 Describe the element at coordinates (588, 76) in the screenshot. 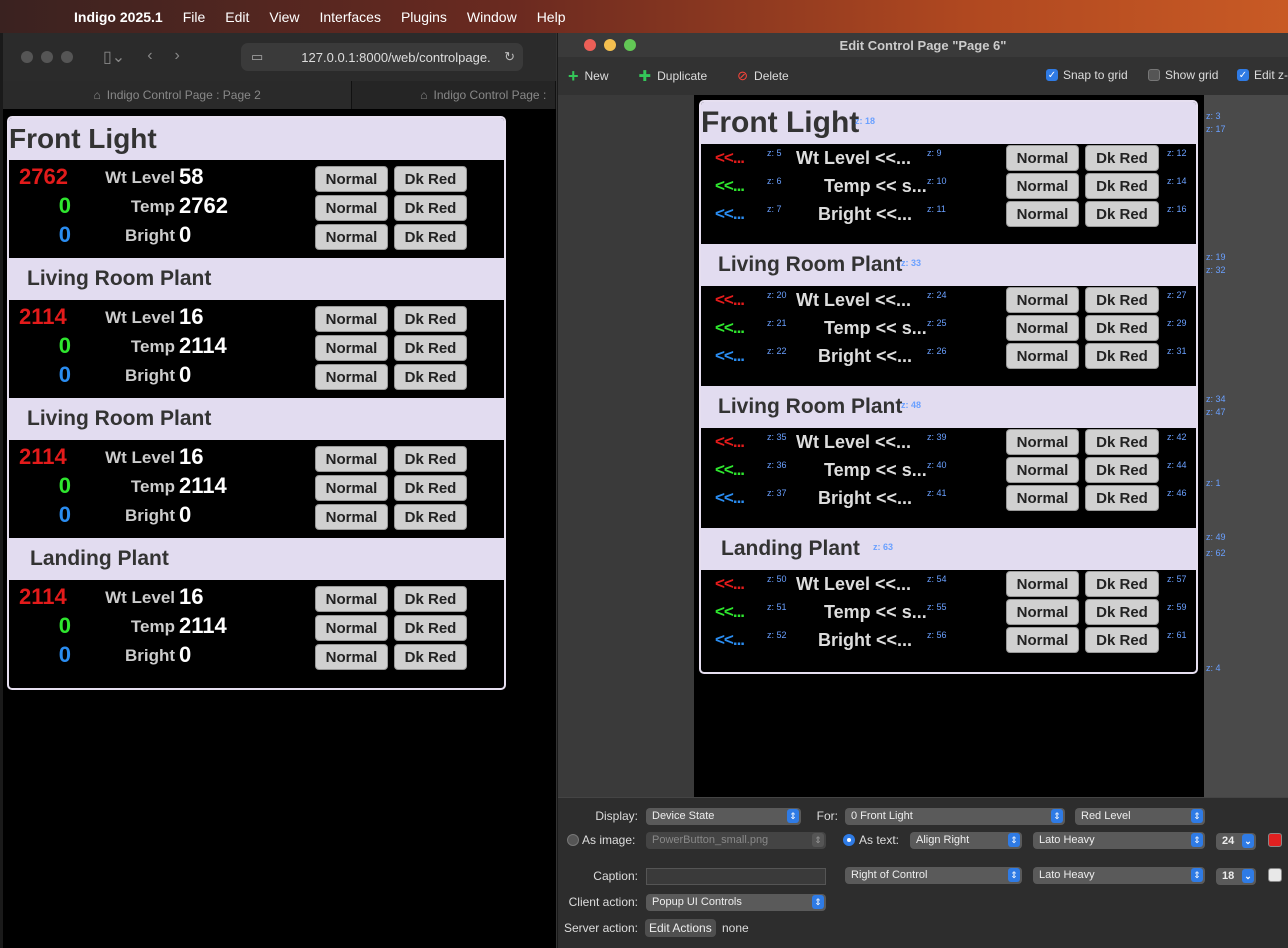

I see `new-button: + New` at that location.